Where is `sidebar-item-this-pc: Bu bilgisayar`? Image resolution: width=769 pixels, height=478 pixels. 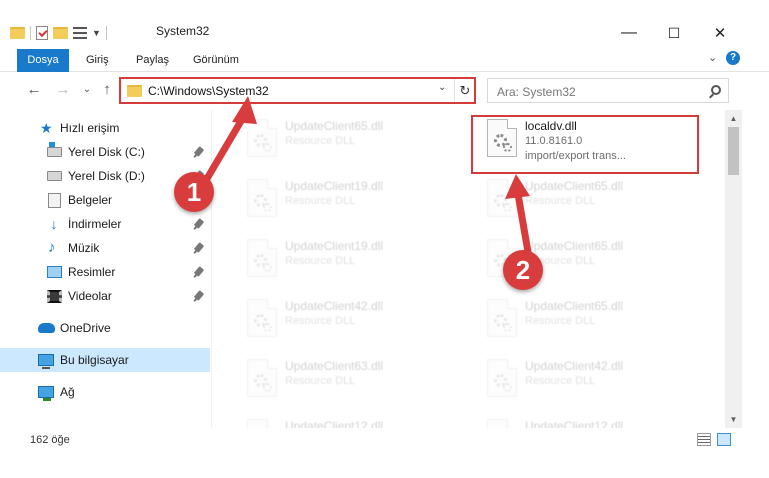
sidebar-item-this-pc: Bu bilgisayar is located at coordinates (105, 360).